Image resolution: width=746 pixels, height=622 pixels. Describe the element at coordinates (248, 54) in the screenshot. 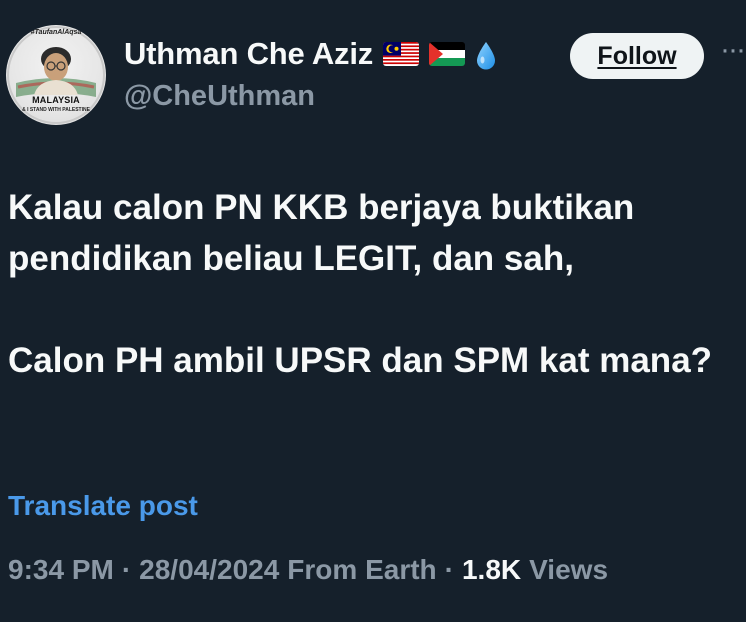

I see `display-name: Uthman Che Aziz` at that location.